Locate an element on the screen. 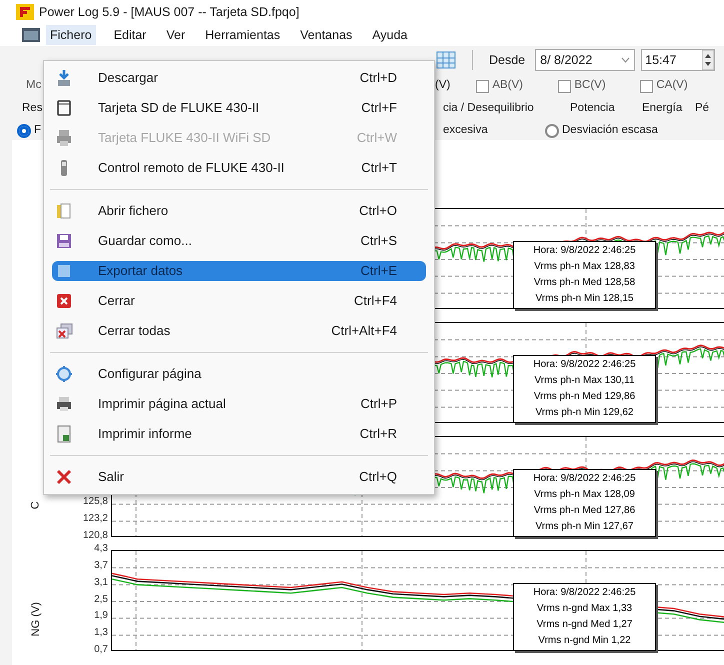 This screenshot has height=665, width=724. window-title: Power Log 5.9 - [MAUS 007 -- Tarjeta SD.fpqo] is located at coordinates (169, 12).